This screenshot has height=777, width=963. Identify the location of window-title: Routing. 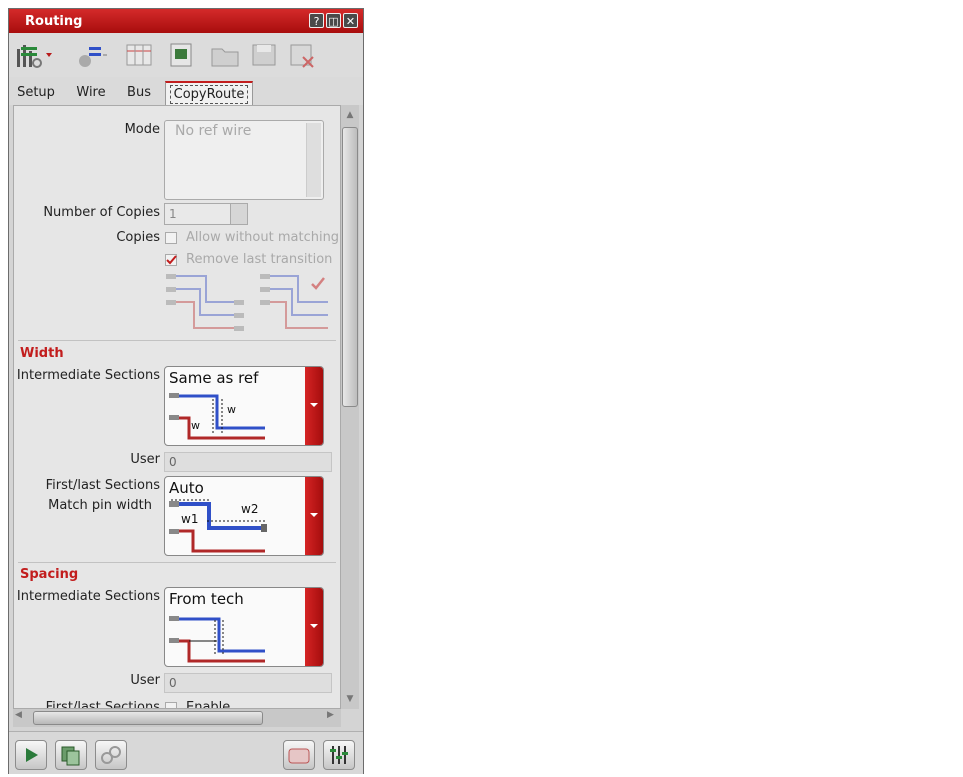
(54, 21).